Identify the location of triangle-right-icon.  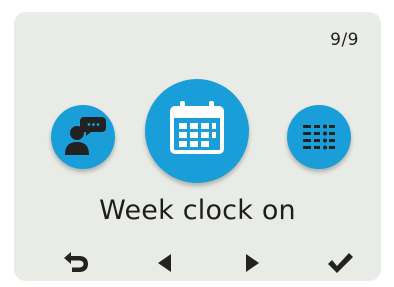
(252, 263).